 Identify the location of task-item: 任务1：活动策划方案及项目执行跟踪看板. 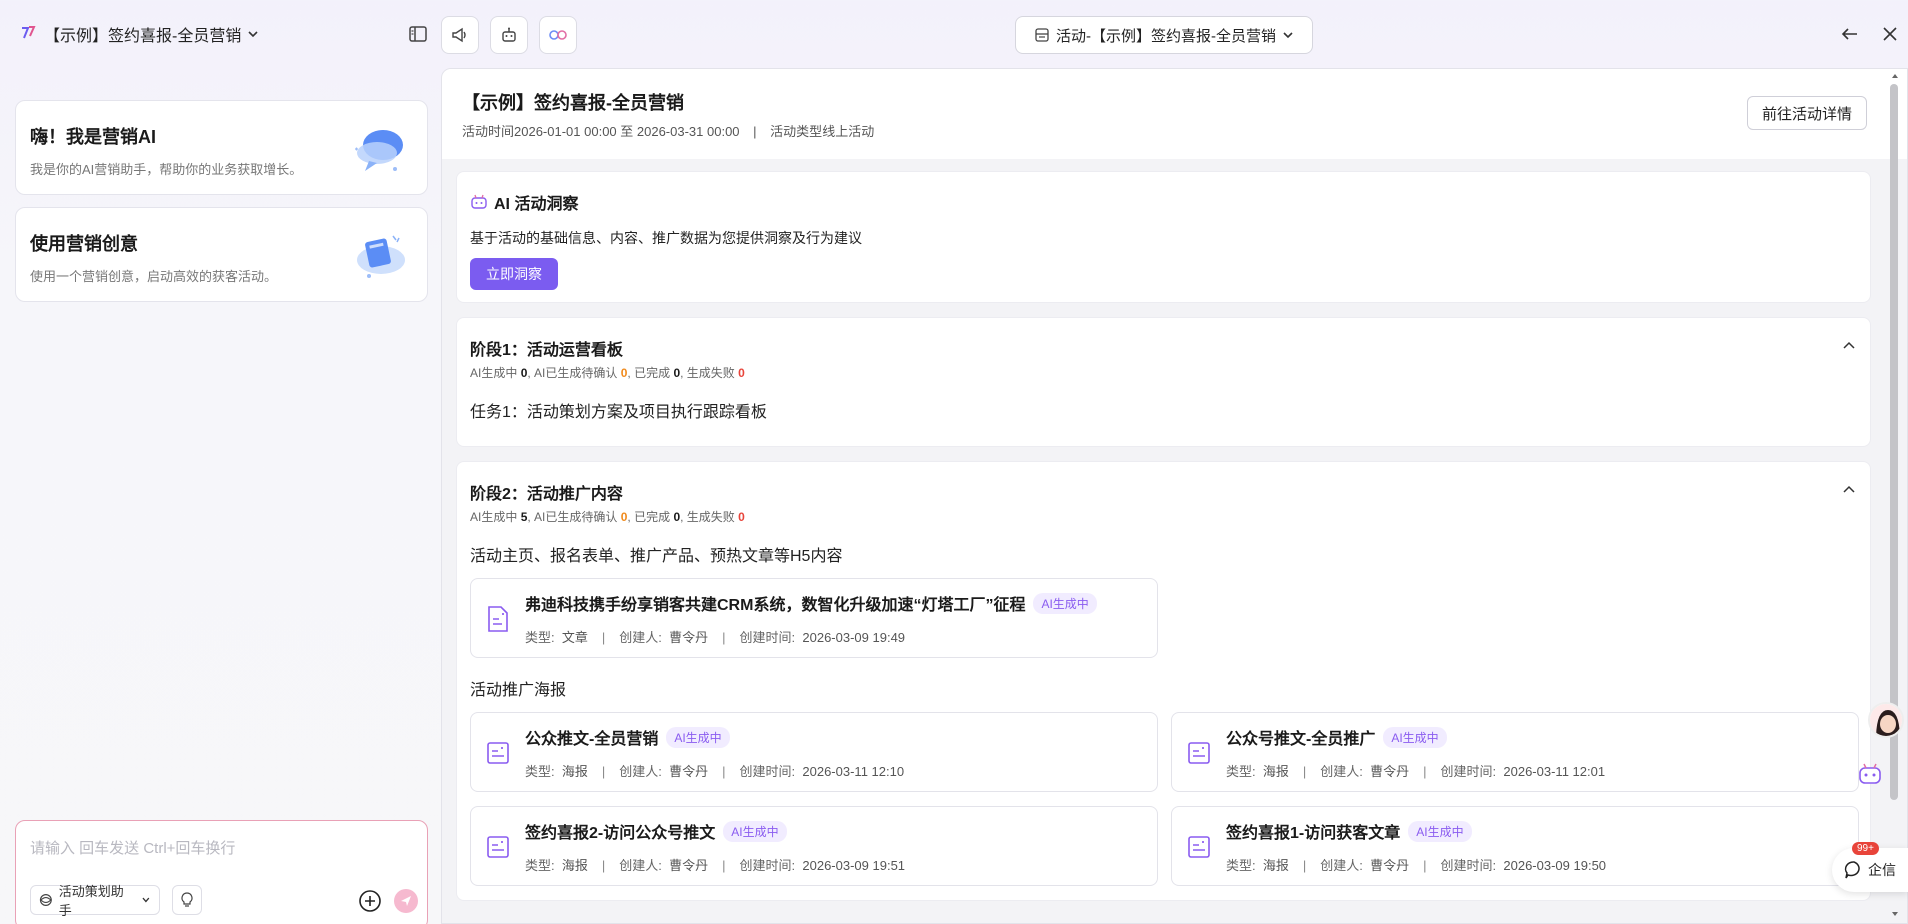
(618, 410).